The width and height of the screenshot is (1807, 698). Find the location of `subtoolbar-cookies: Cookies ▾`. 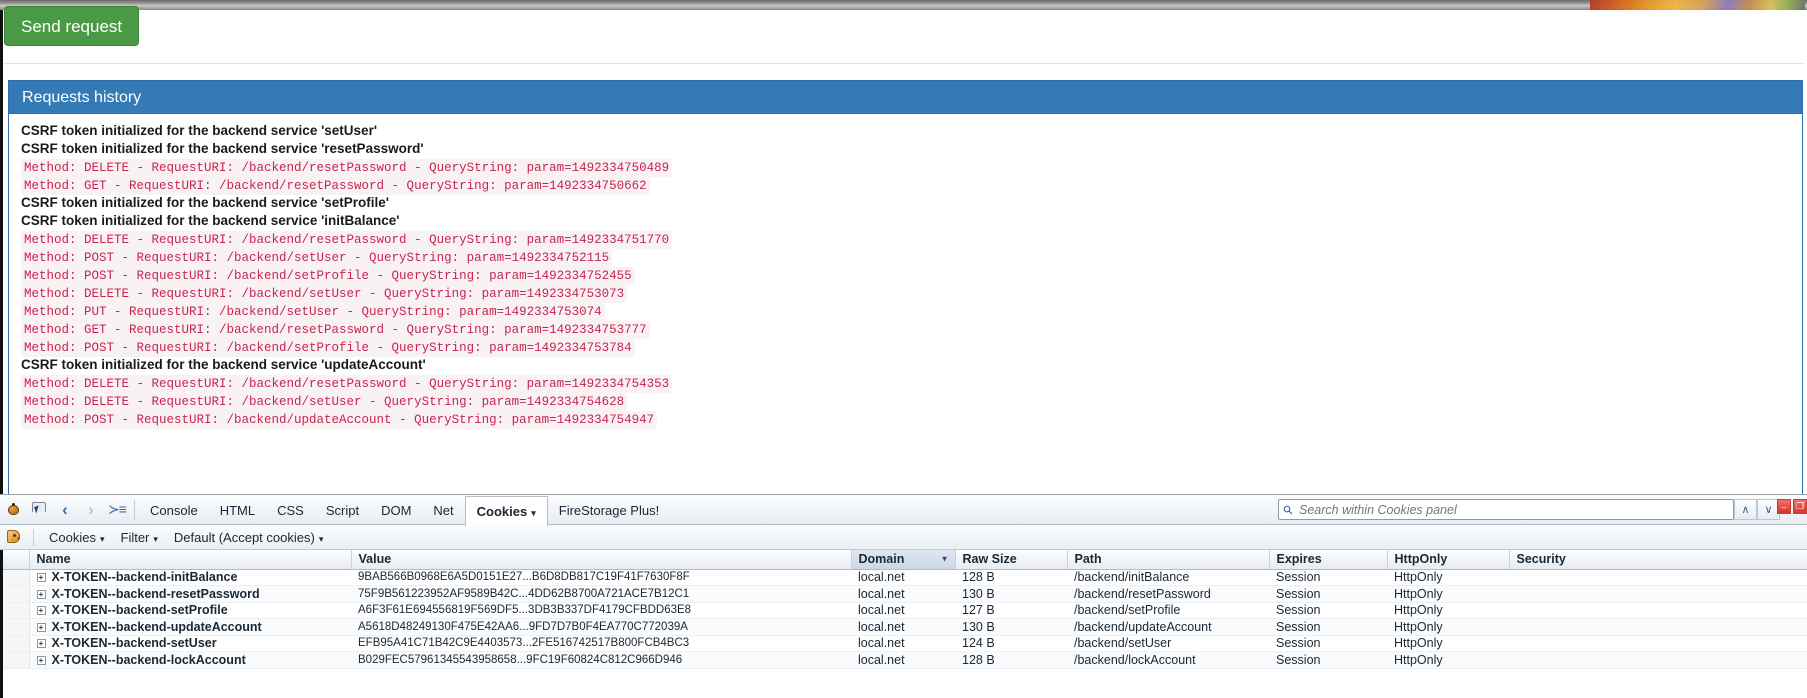

subtoolbar-cookies: Cookies ▾ is located at coordinates (77, 537).